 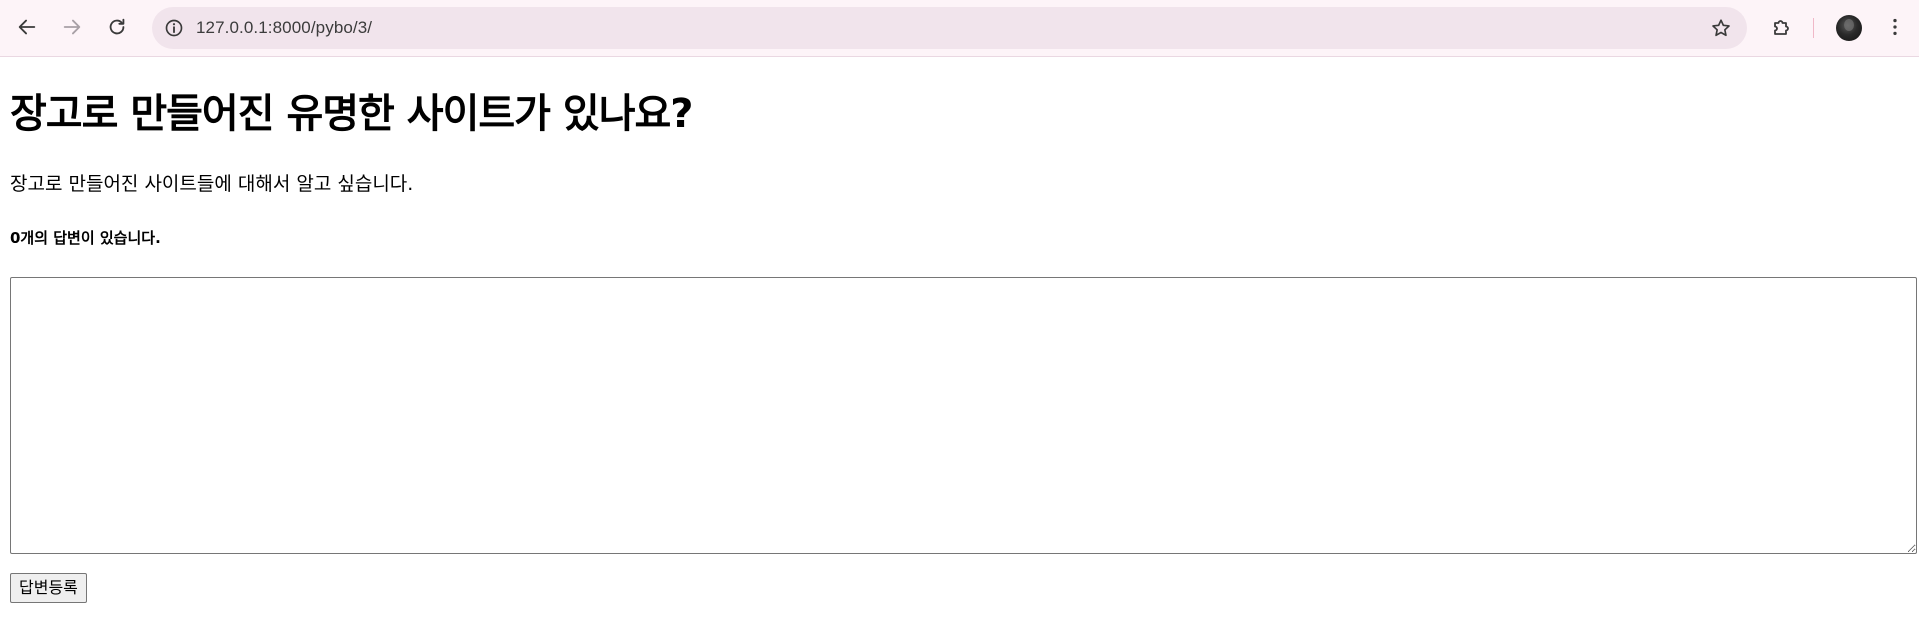 What do you see at coordinates (1849, 28) in the screenshot?
I see `profile-avatar` at bounding box center [1849, 28].